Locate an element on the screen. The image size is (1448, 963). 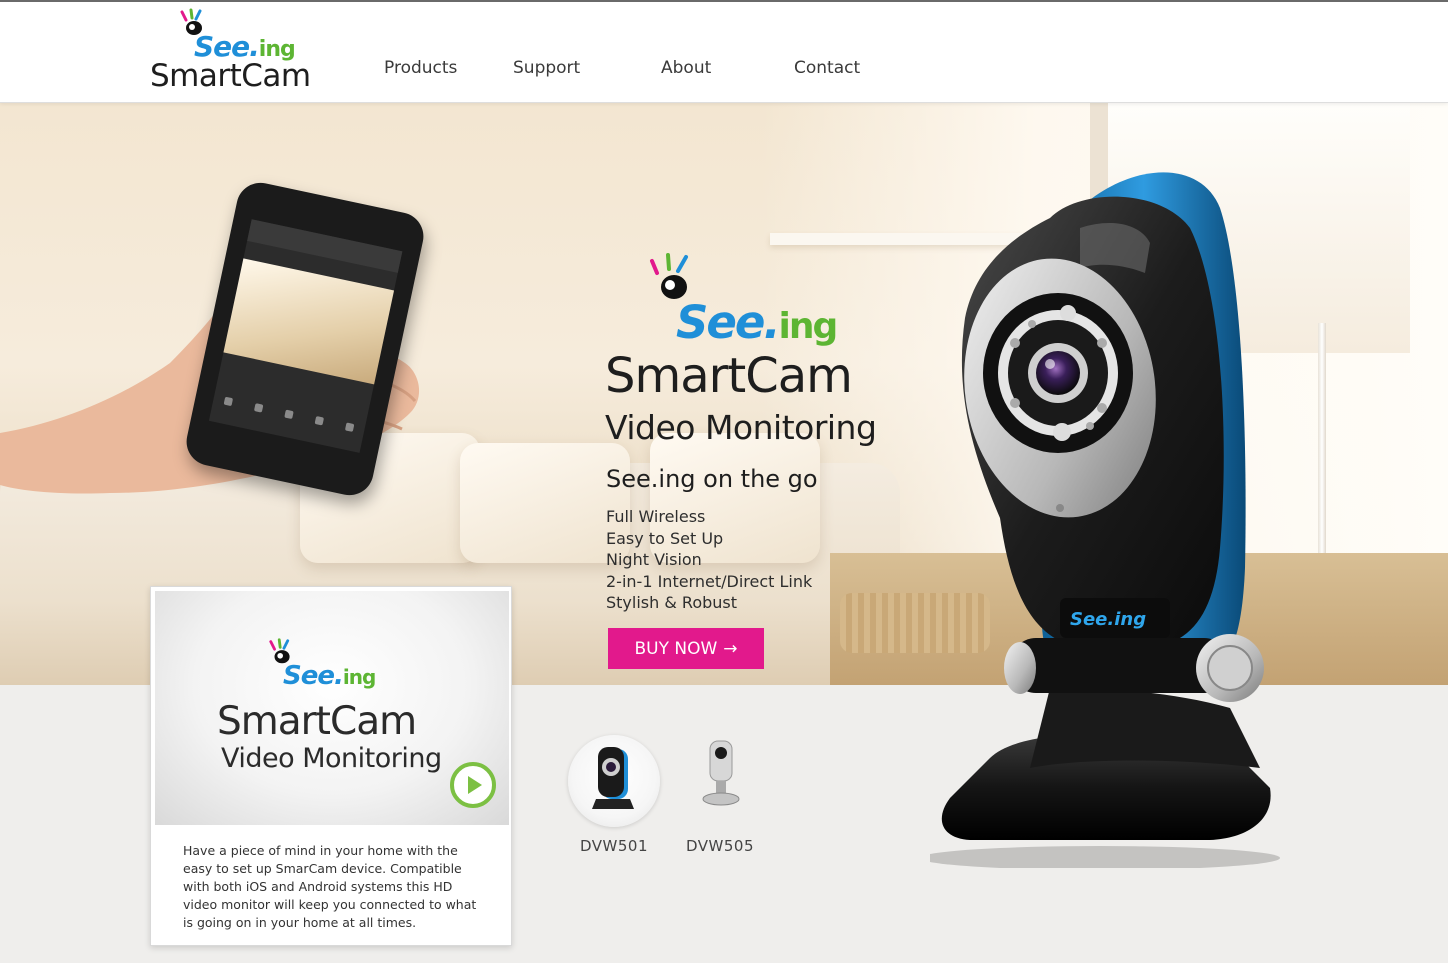
product-thumb-dvw501: DVW501 is located at coordinates (614, 795).